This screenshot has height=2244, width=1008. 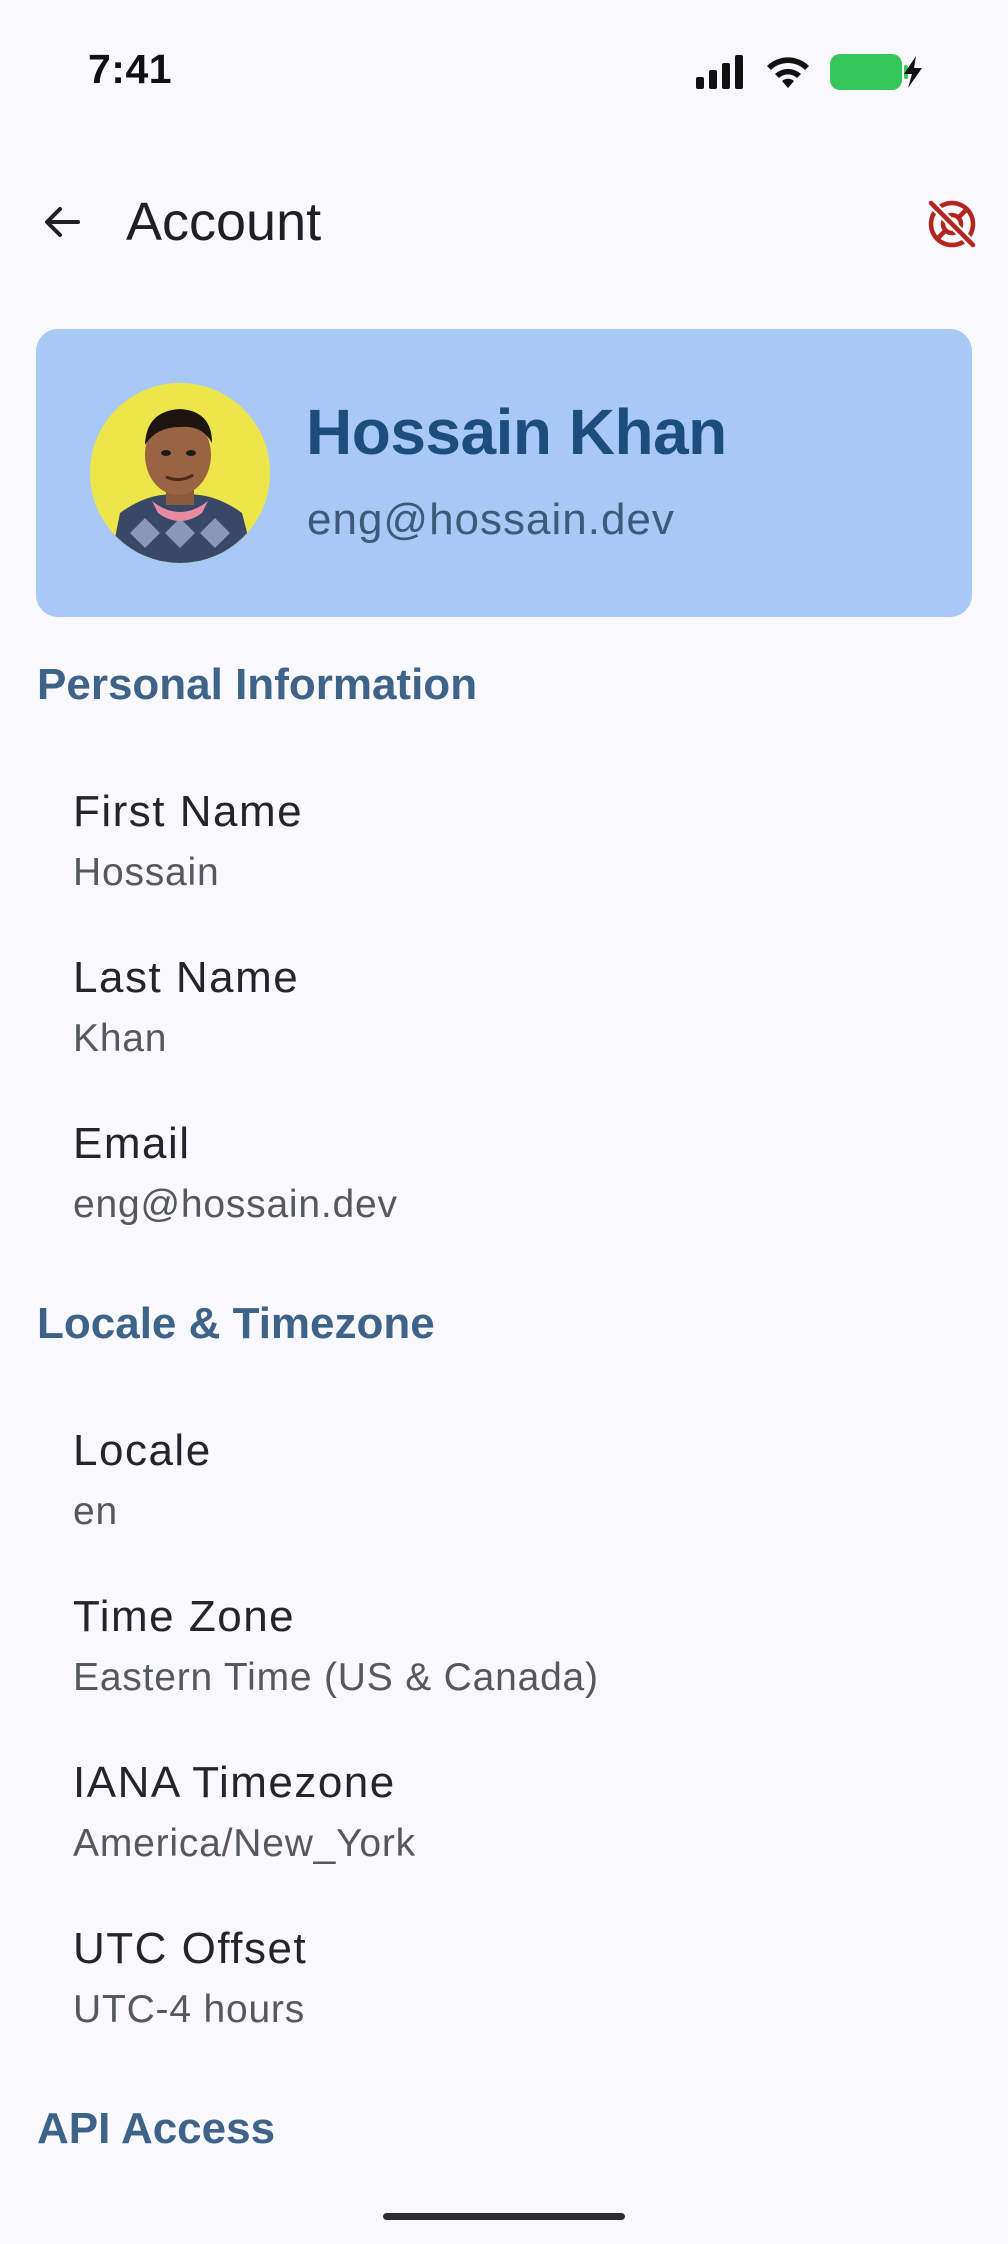 What do you see at coordinates (188, 811) in the screenshot?
I see `field-label: First Name` at bounding box center [188, 811].